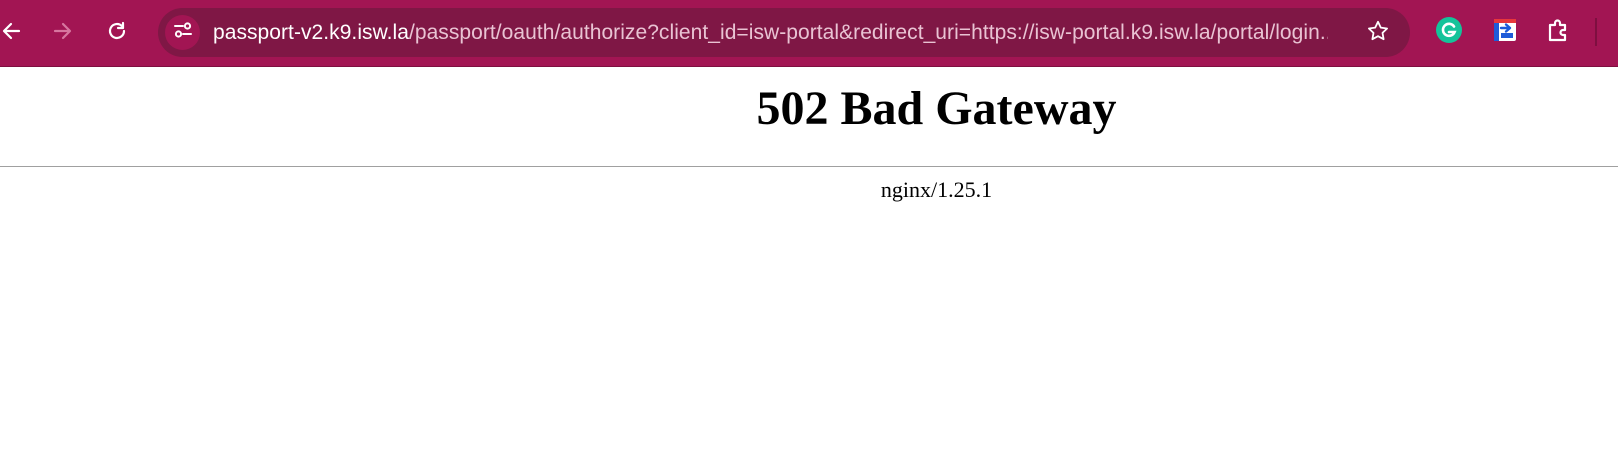 The height and width of the screenshot is (457, 1618). I want to click on forward-icon, so click(63, 31).